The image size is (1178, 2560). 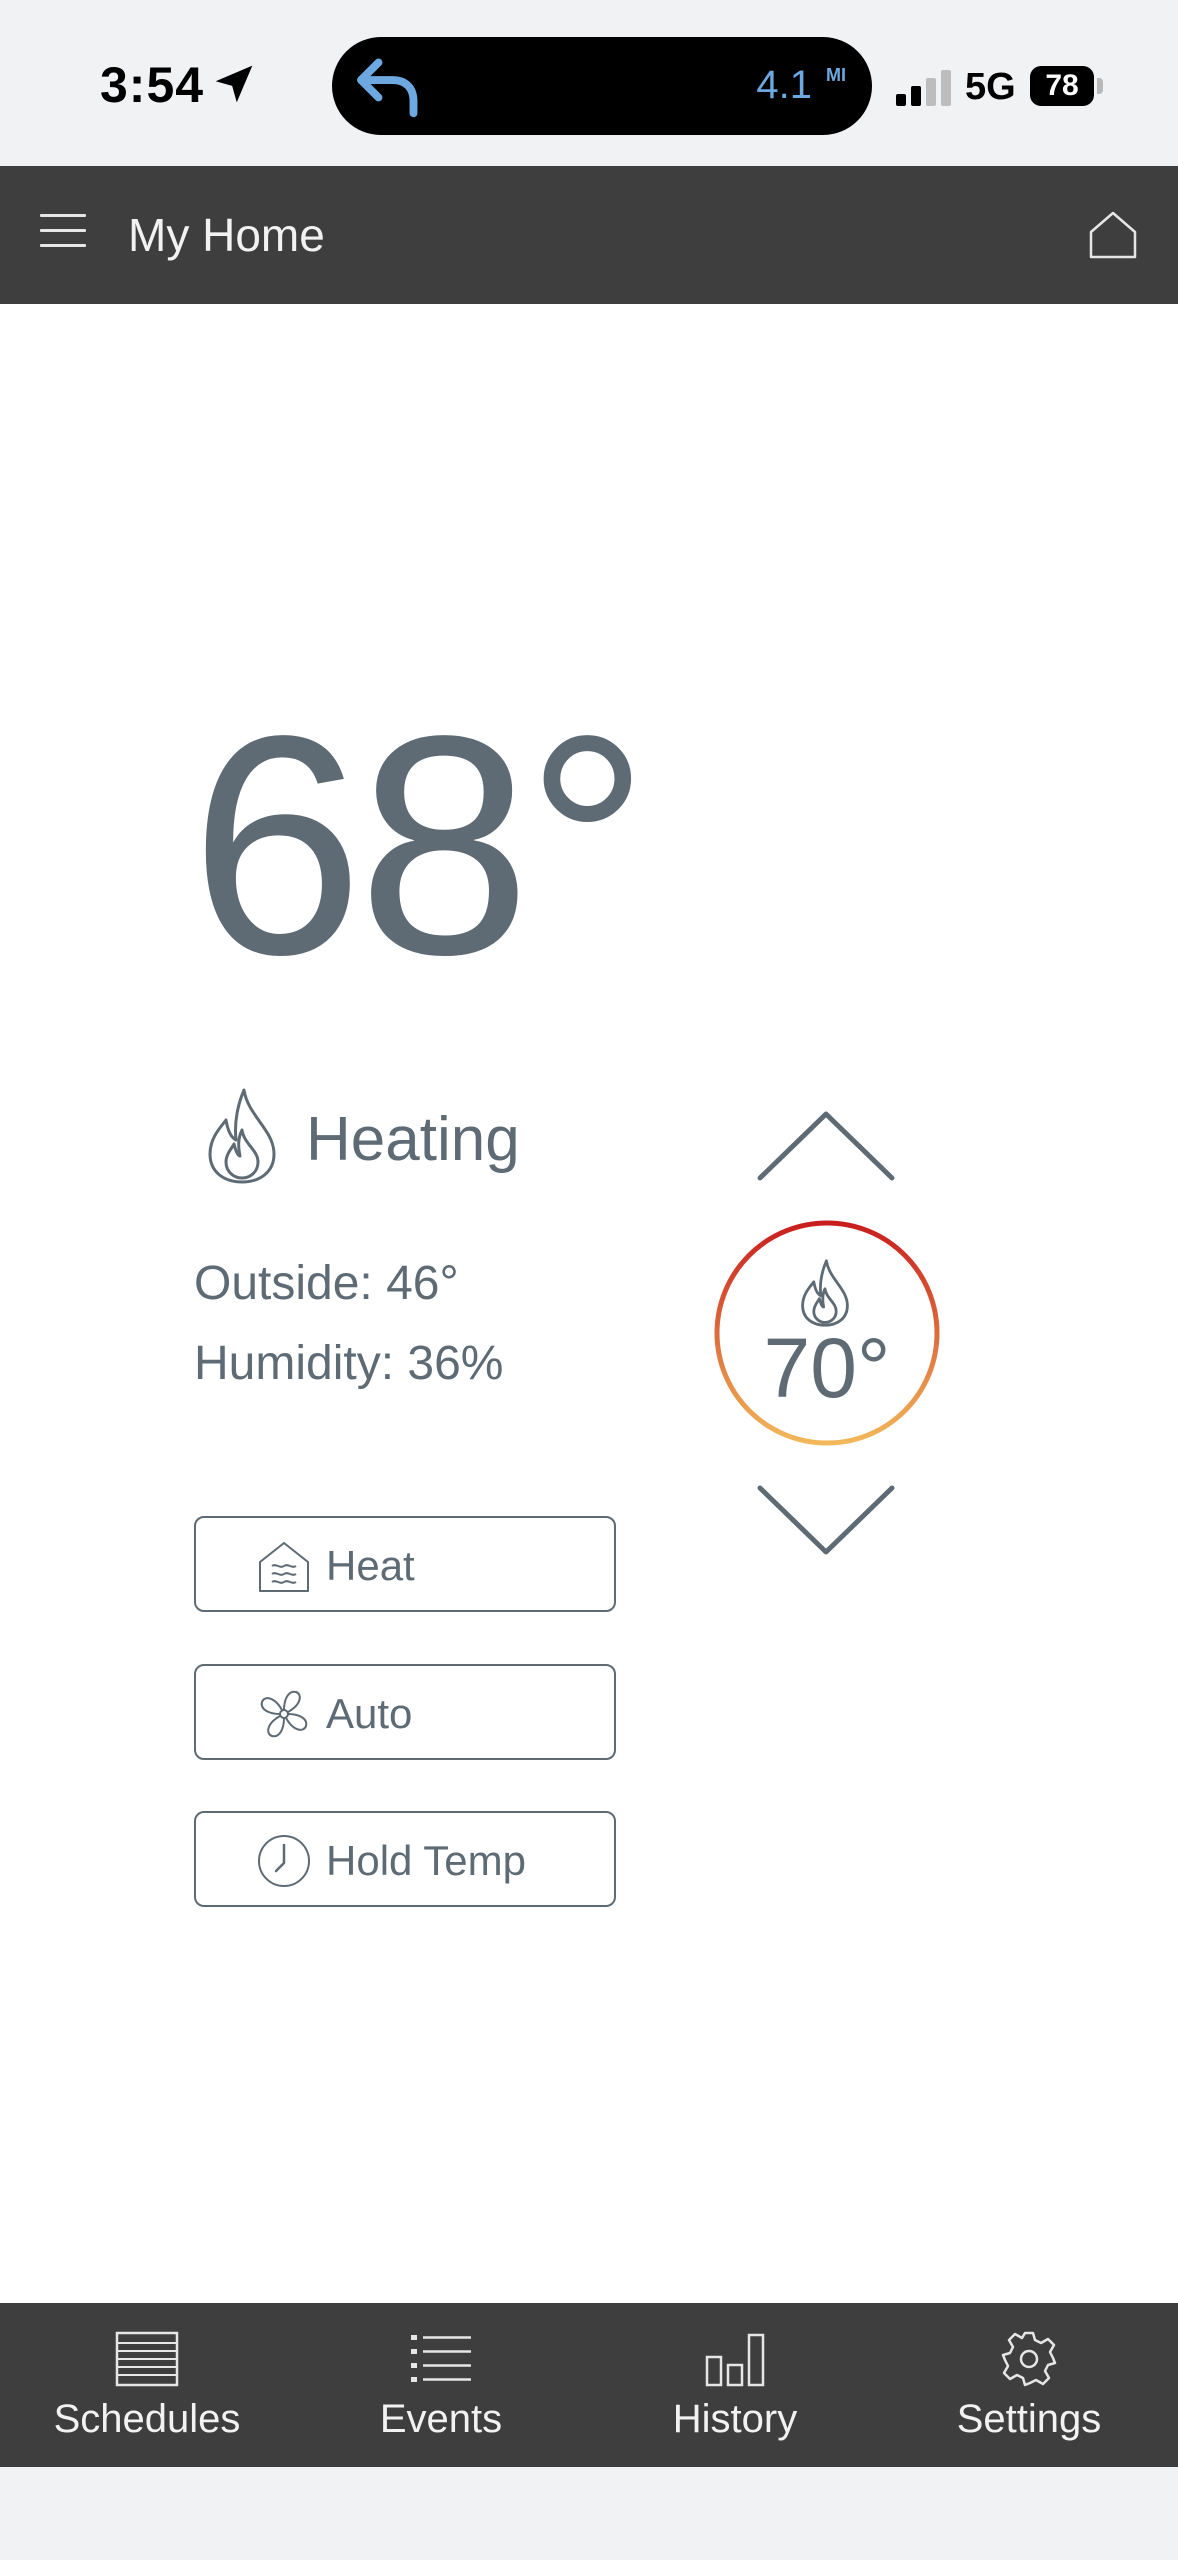 What do you see at coordinates (825, 1293) in the screenshot?
I see `setpoint-flame-icon` at bounding box center [825, 1293].